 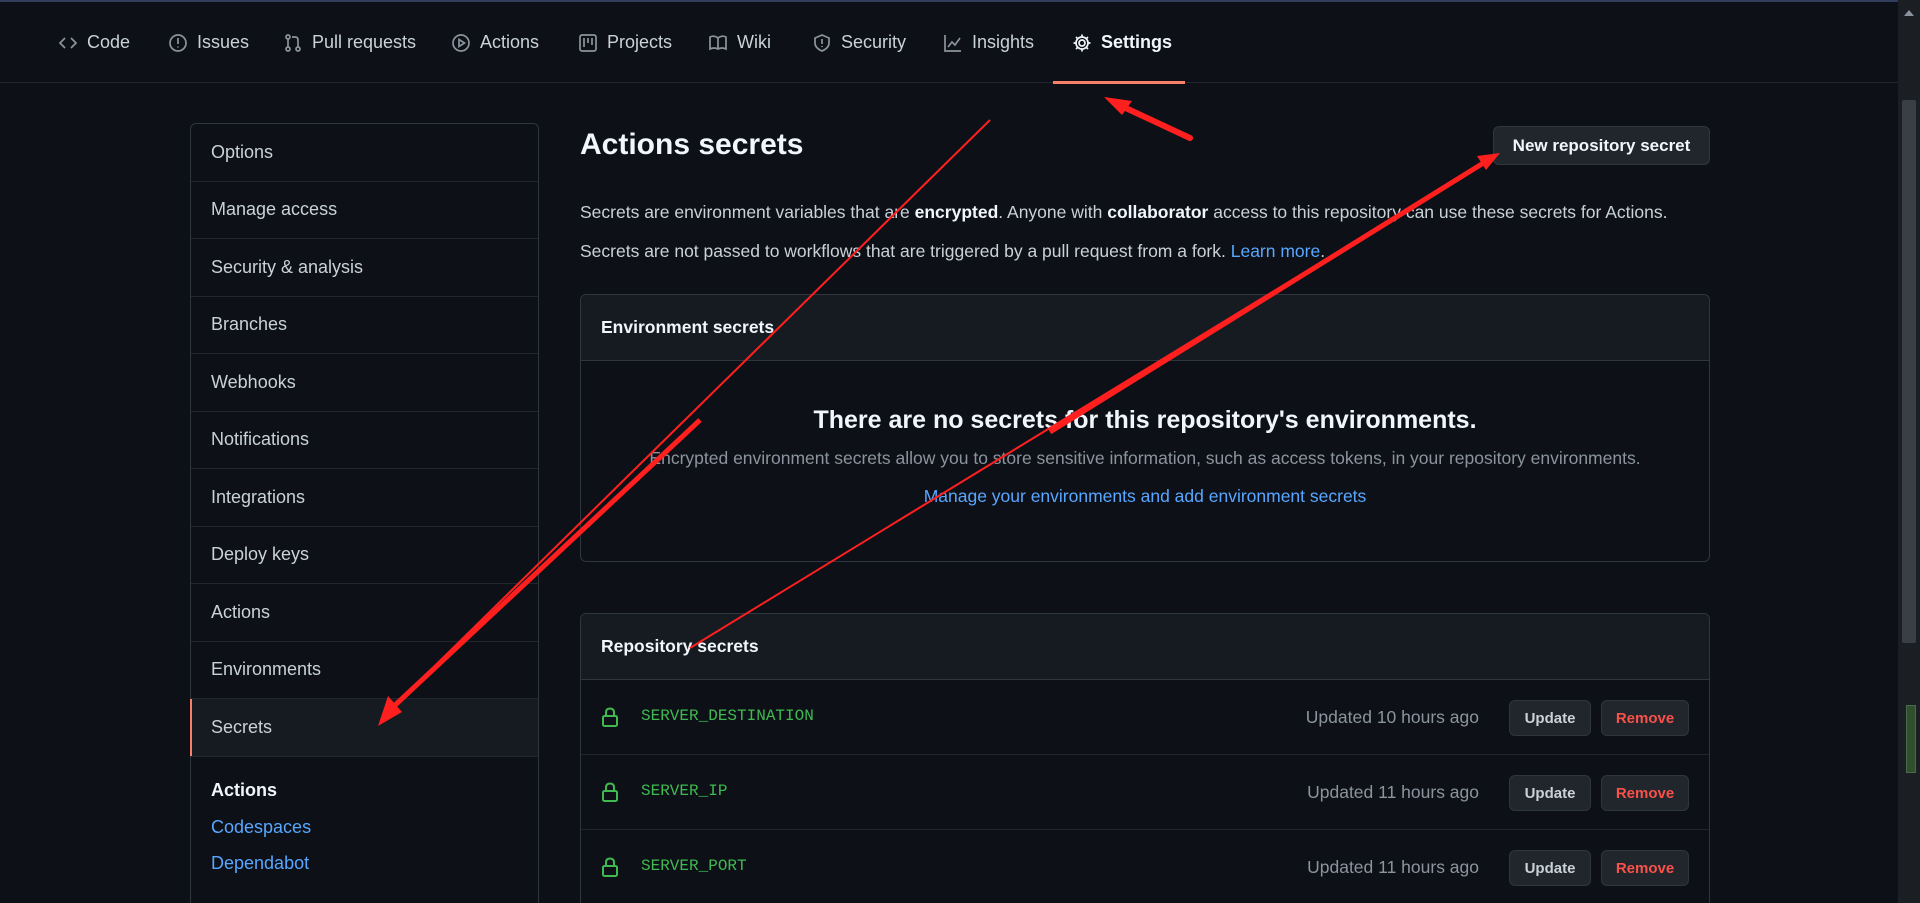 I want to click on tab-label: Security, so click(x=874, y=42).